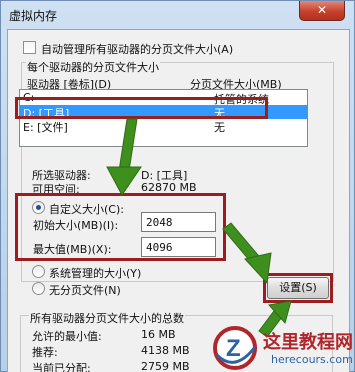 The height and width of the screenshot is (372, 355). What do you see at coordinates (312, 359) in the screenshot?
I see `watermark-site-url: herecours.com` at bounding box center [312, 359].